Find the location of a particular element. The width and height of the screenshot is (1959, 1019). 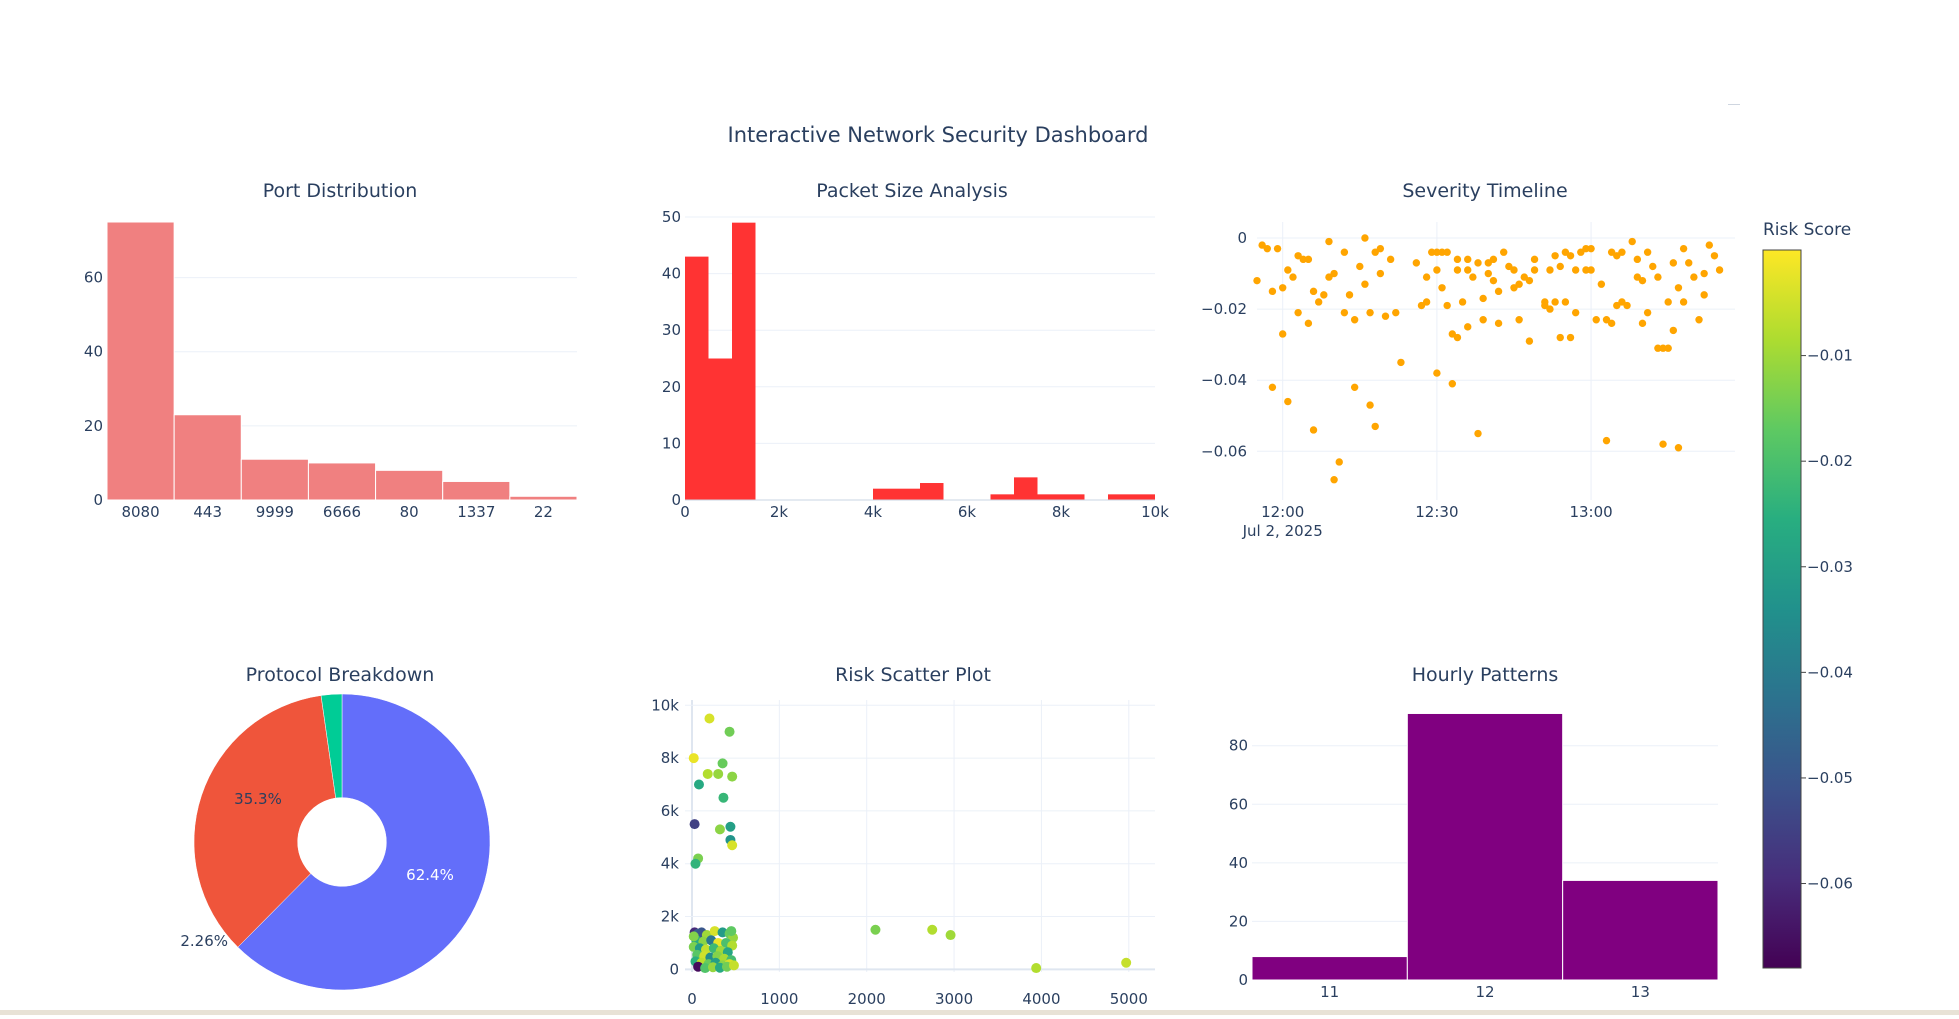

hourly-bar is located at coordinates (1485, 846).